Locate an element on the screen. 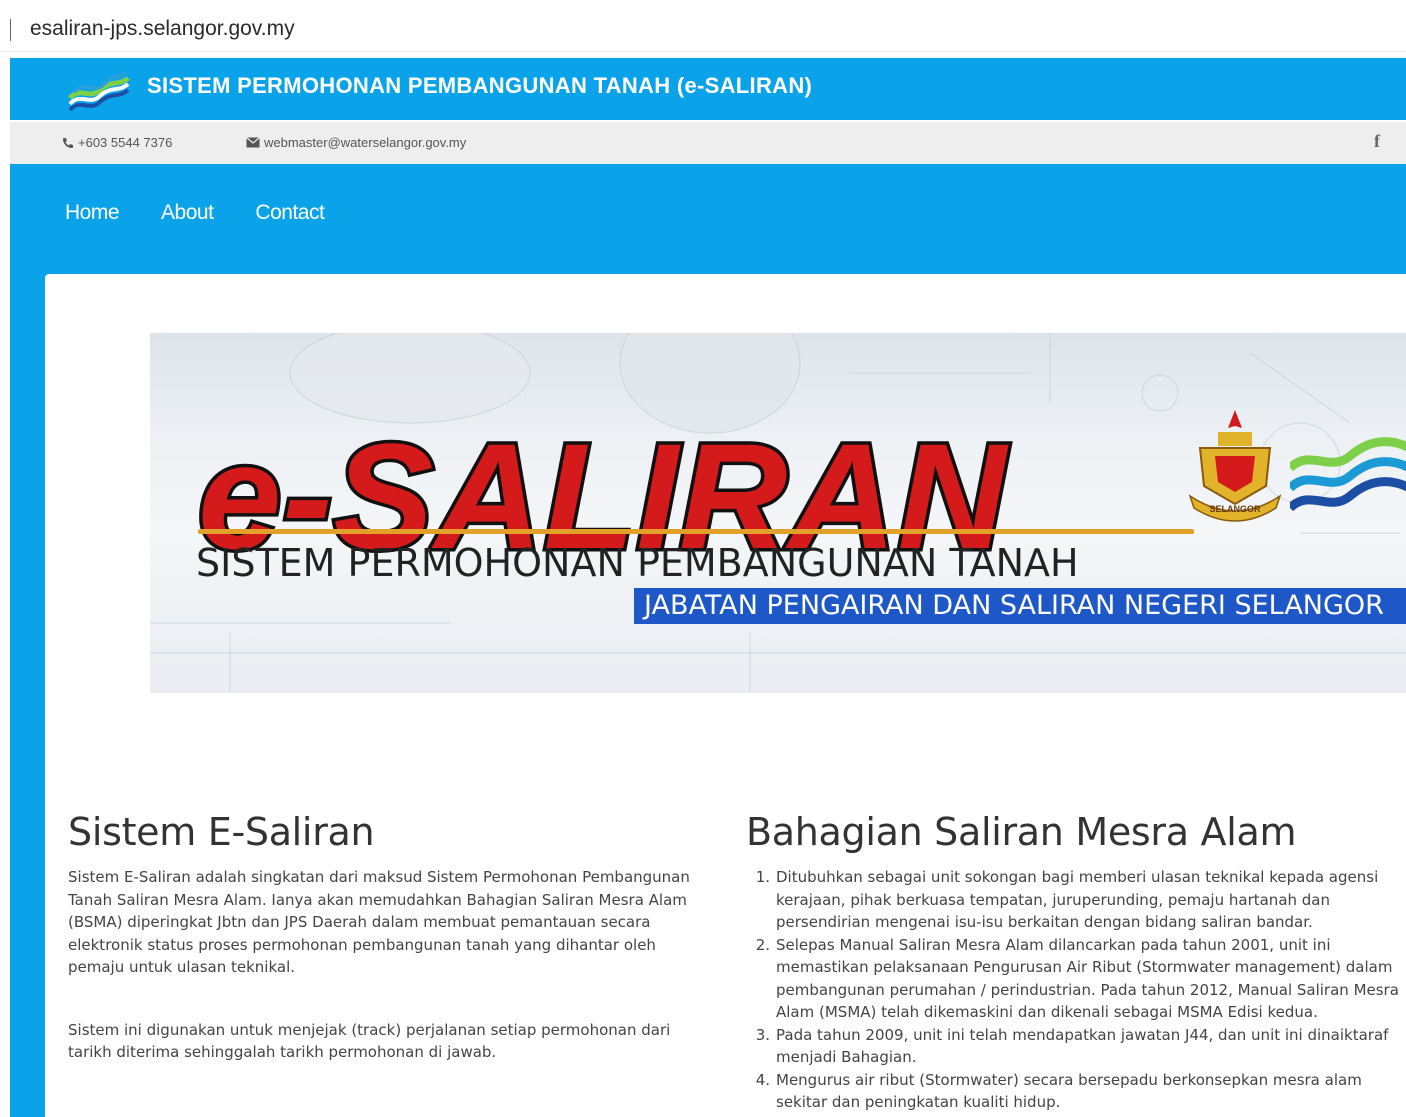 This screenshot has width=1406, height=1117. selangor-crest-icon: SELANGOR is located at coordinates (1235, 466).